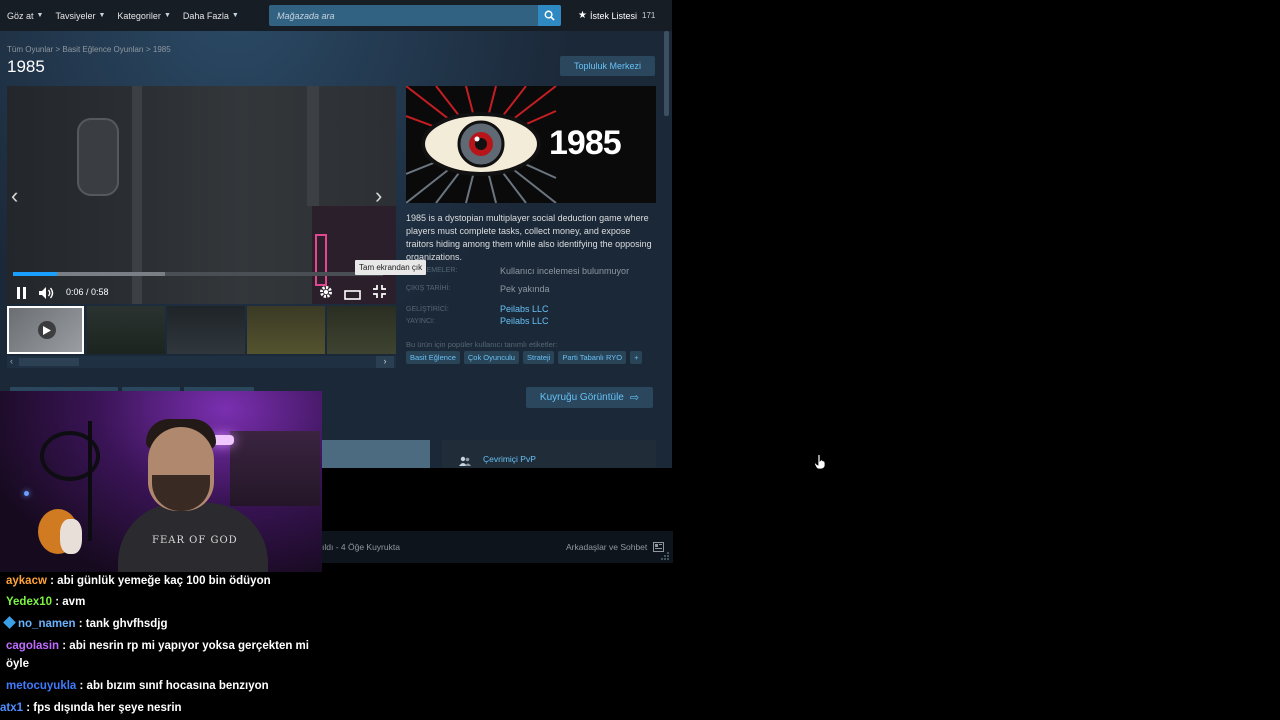 This screenshot has width=1280, height=720. I want to click on wishlist-link: ★ İstek Listesi 171, so click(616, 15).